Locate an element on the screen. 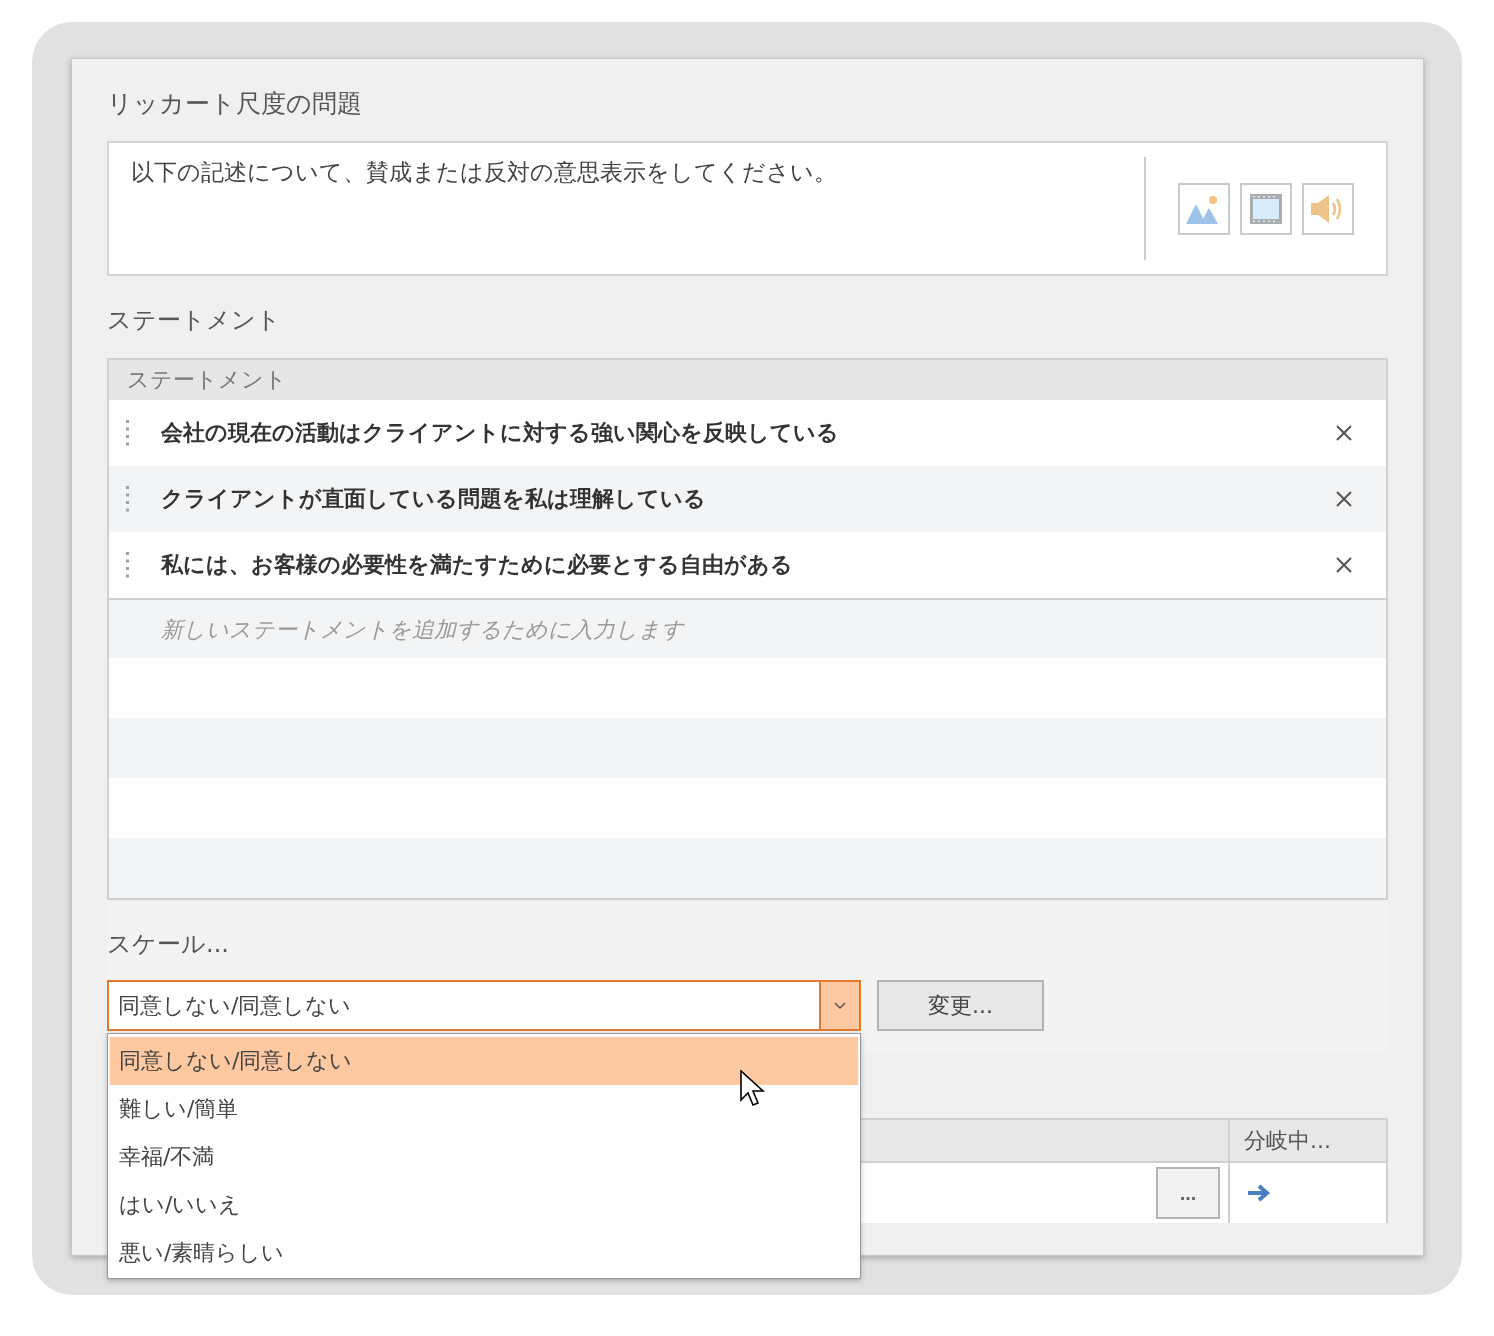 This screenshot has width=1494, height=1336. dropdown-option: はい/いいえ is located at coordinates (484, 1205).